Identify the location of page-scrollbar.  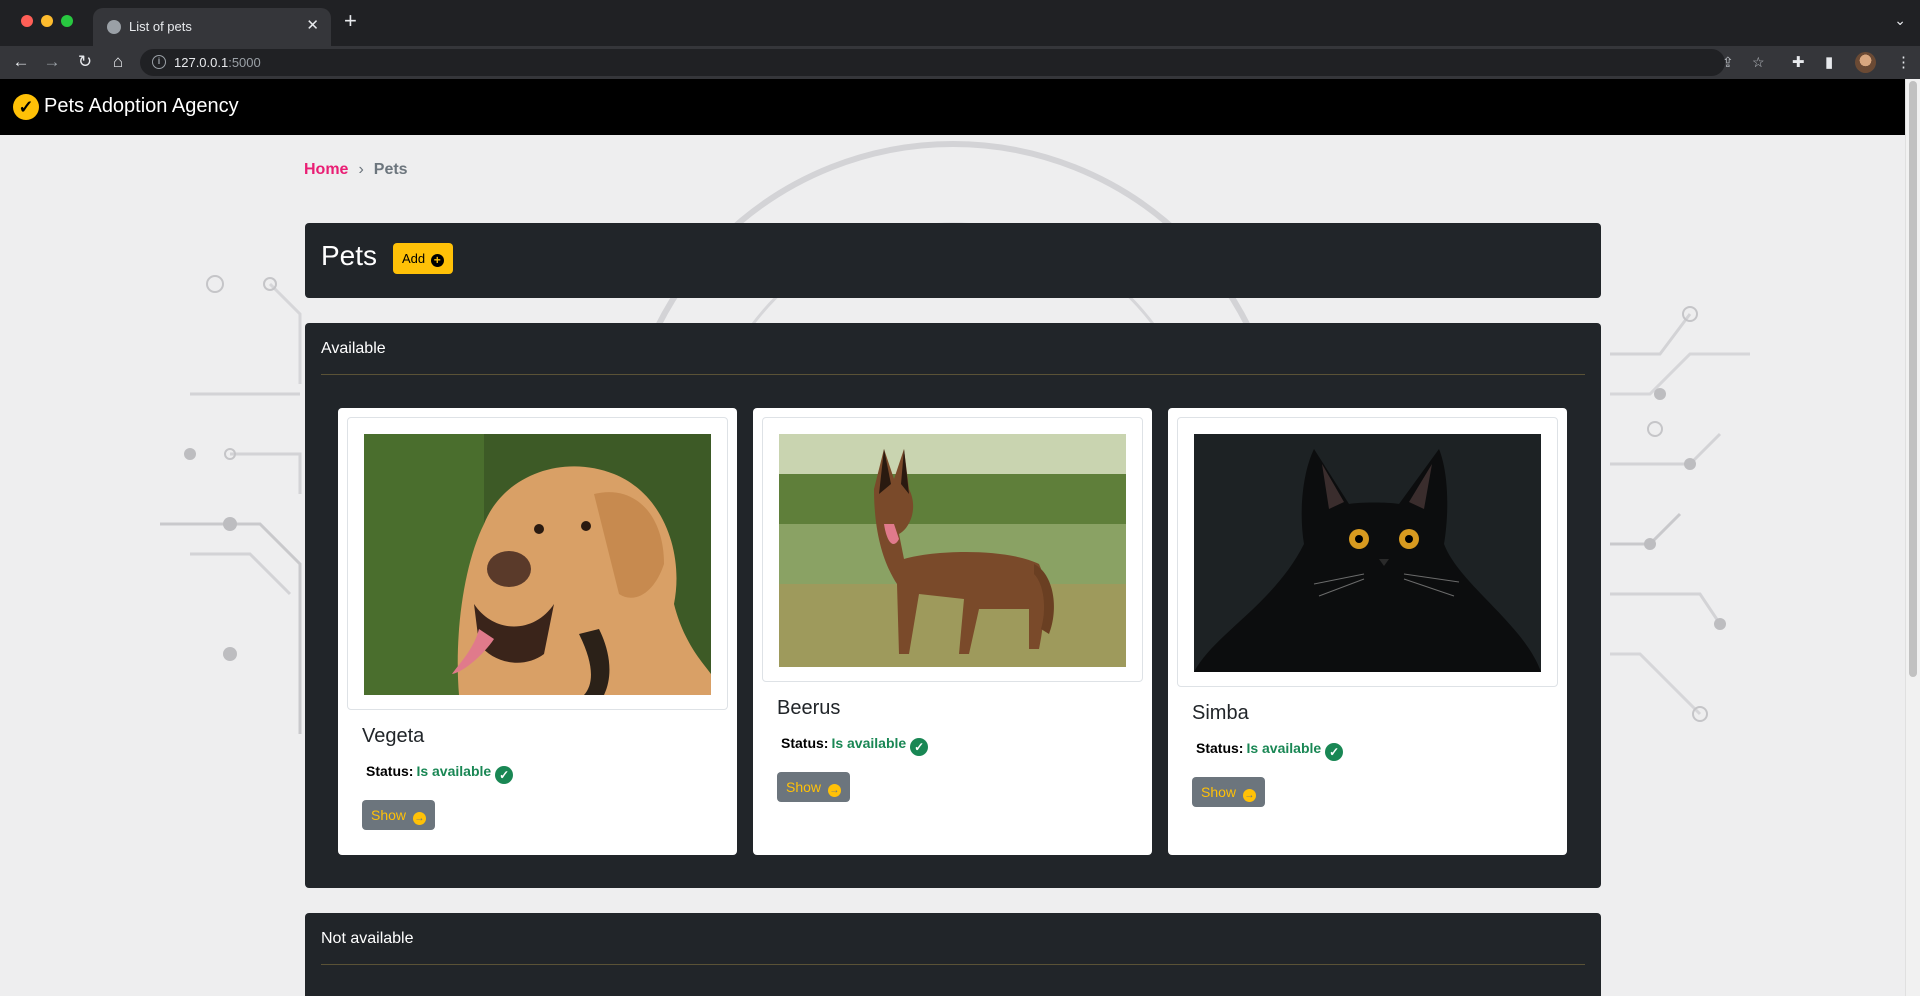
(1912, 537).